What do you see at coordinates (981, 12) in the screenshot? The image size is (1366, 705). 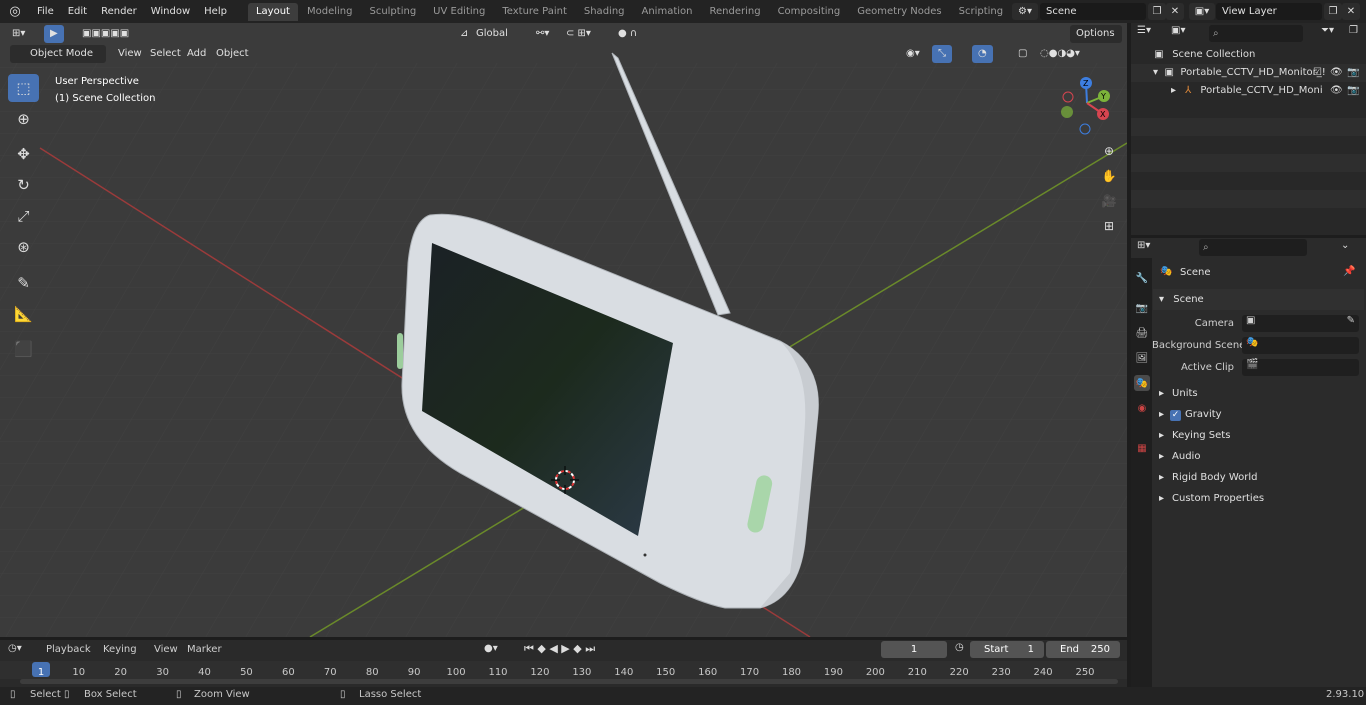 I see `tab-scripting: Scripting` at bounding box center [981, 12].